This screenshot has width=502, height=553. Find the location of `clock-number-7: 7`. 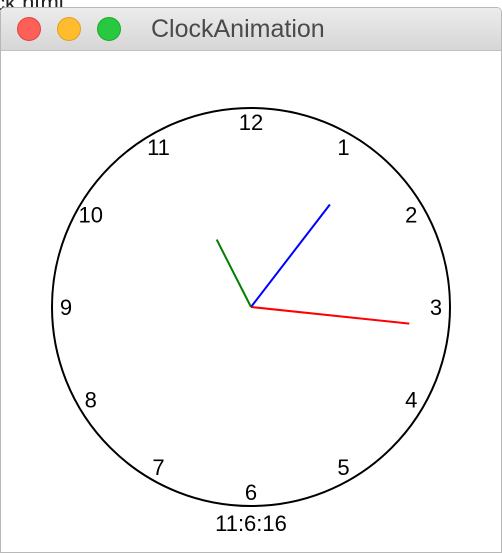

clock-number-7: 7 is located at coordinates (158, 467).